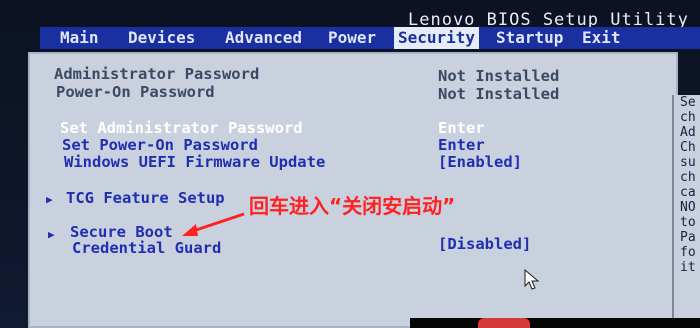 The image size is (700, 328). I want to click on help-line: to, so click(688, 222).